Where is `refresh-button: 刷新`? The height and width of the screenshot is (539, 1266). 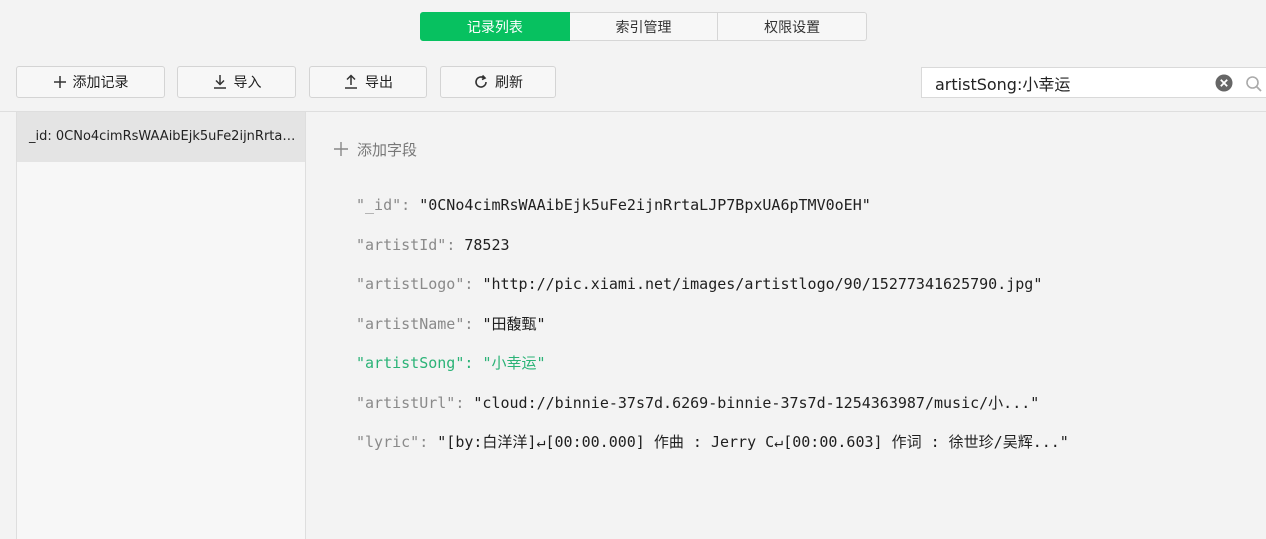 refresh-button: 刷新 is located at coordinates (498, 82).